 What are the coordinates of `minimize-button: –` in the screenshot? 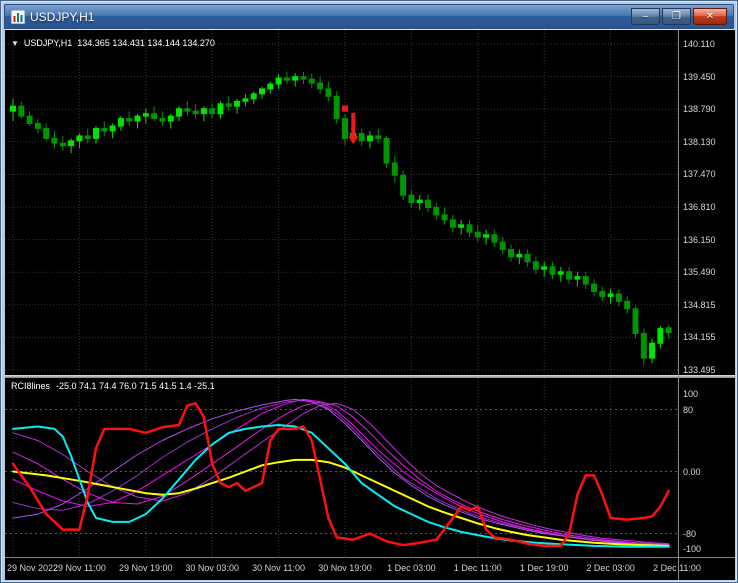 It's located at (645, 16).